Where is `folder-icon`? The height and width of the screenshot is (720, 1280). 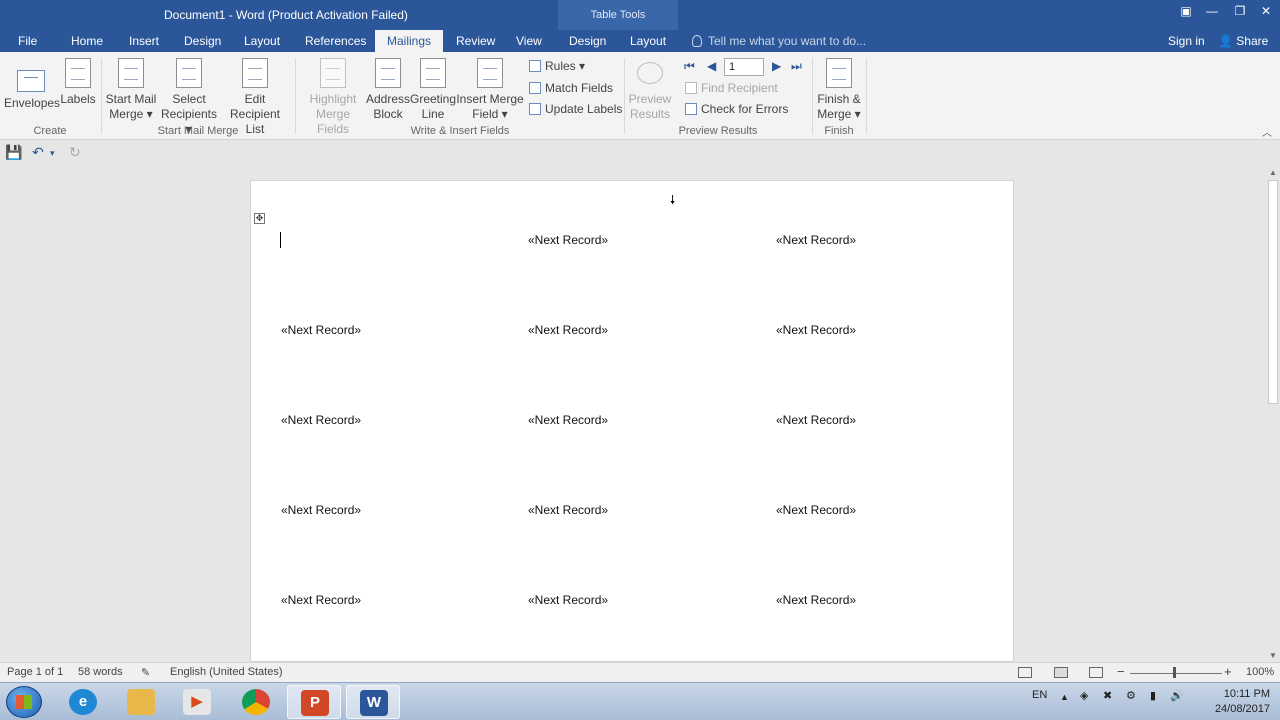
folder-icon is located at coordinates (141, 702).